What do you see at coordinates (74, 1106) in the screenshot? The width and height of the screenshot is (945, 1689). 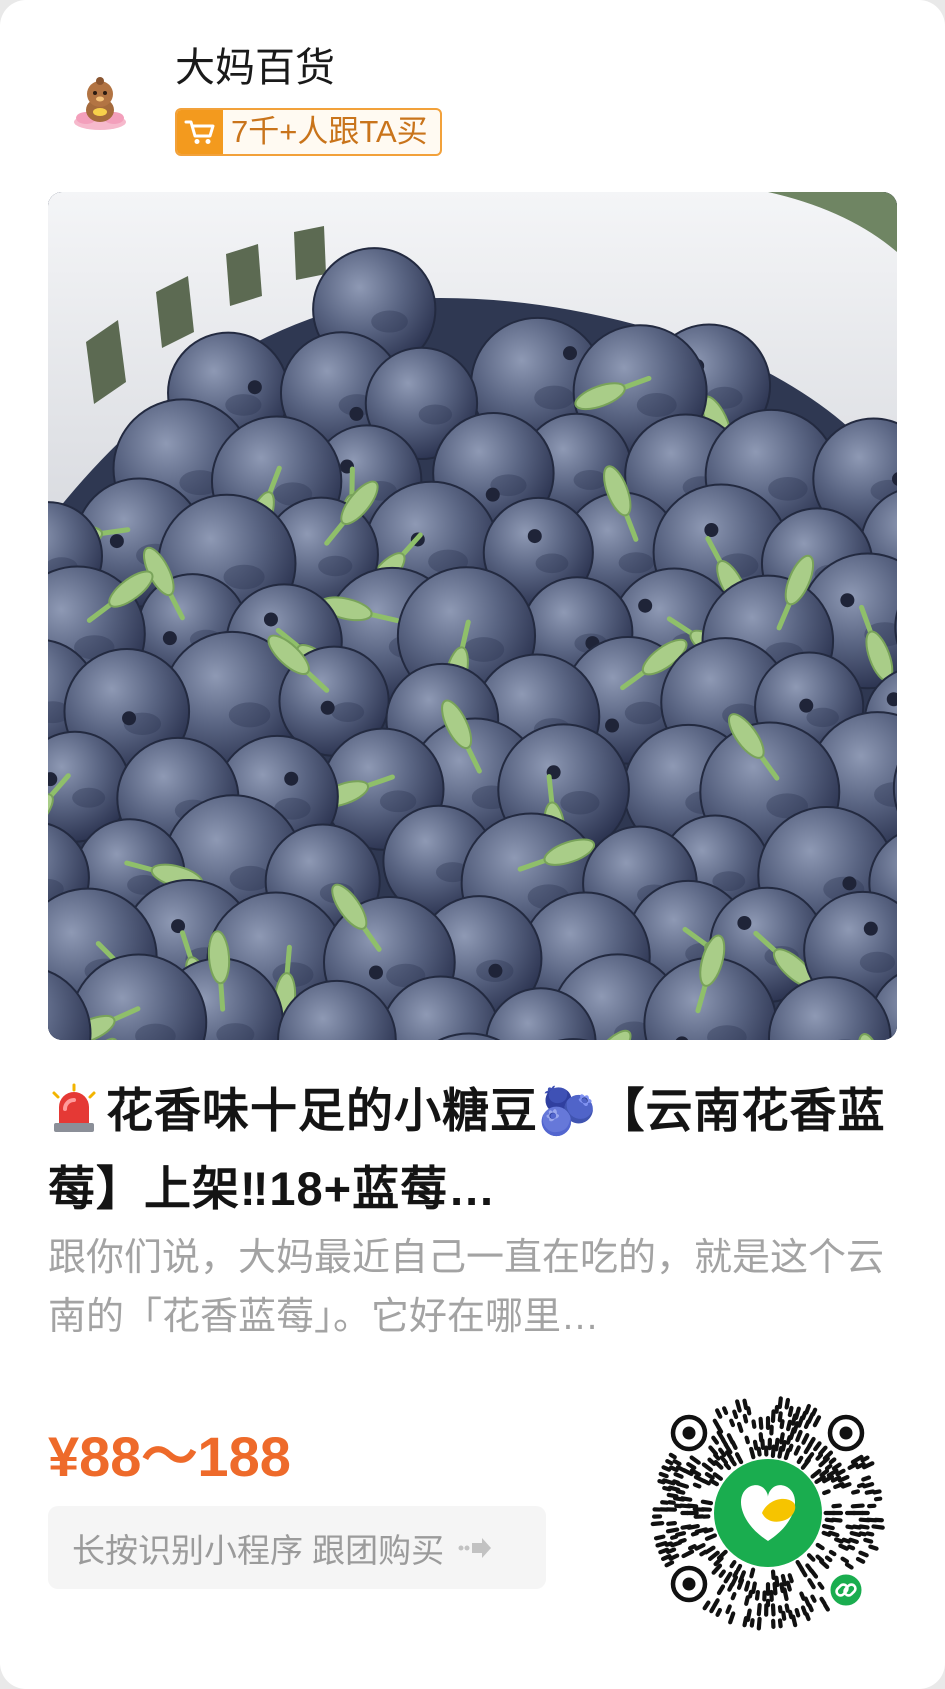 I see `siren-icon` at bounding box center [74, 1106].